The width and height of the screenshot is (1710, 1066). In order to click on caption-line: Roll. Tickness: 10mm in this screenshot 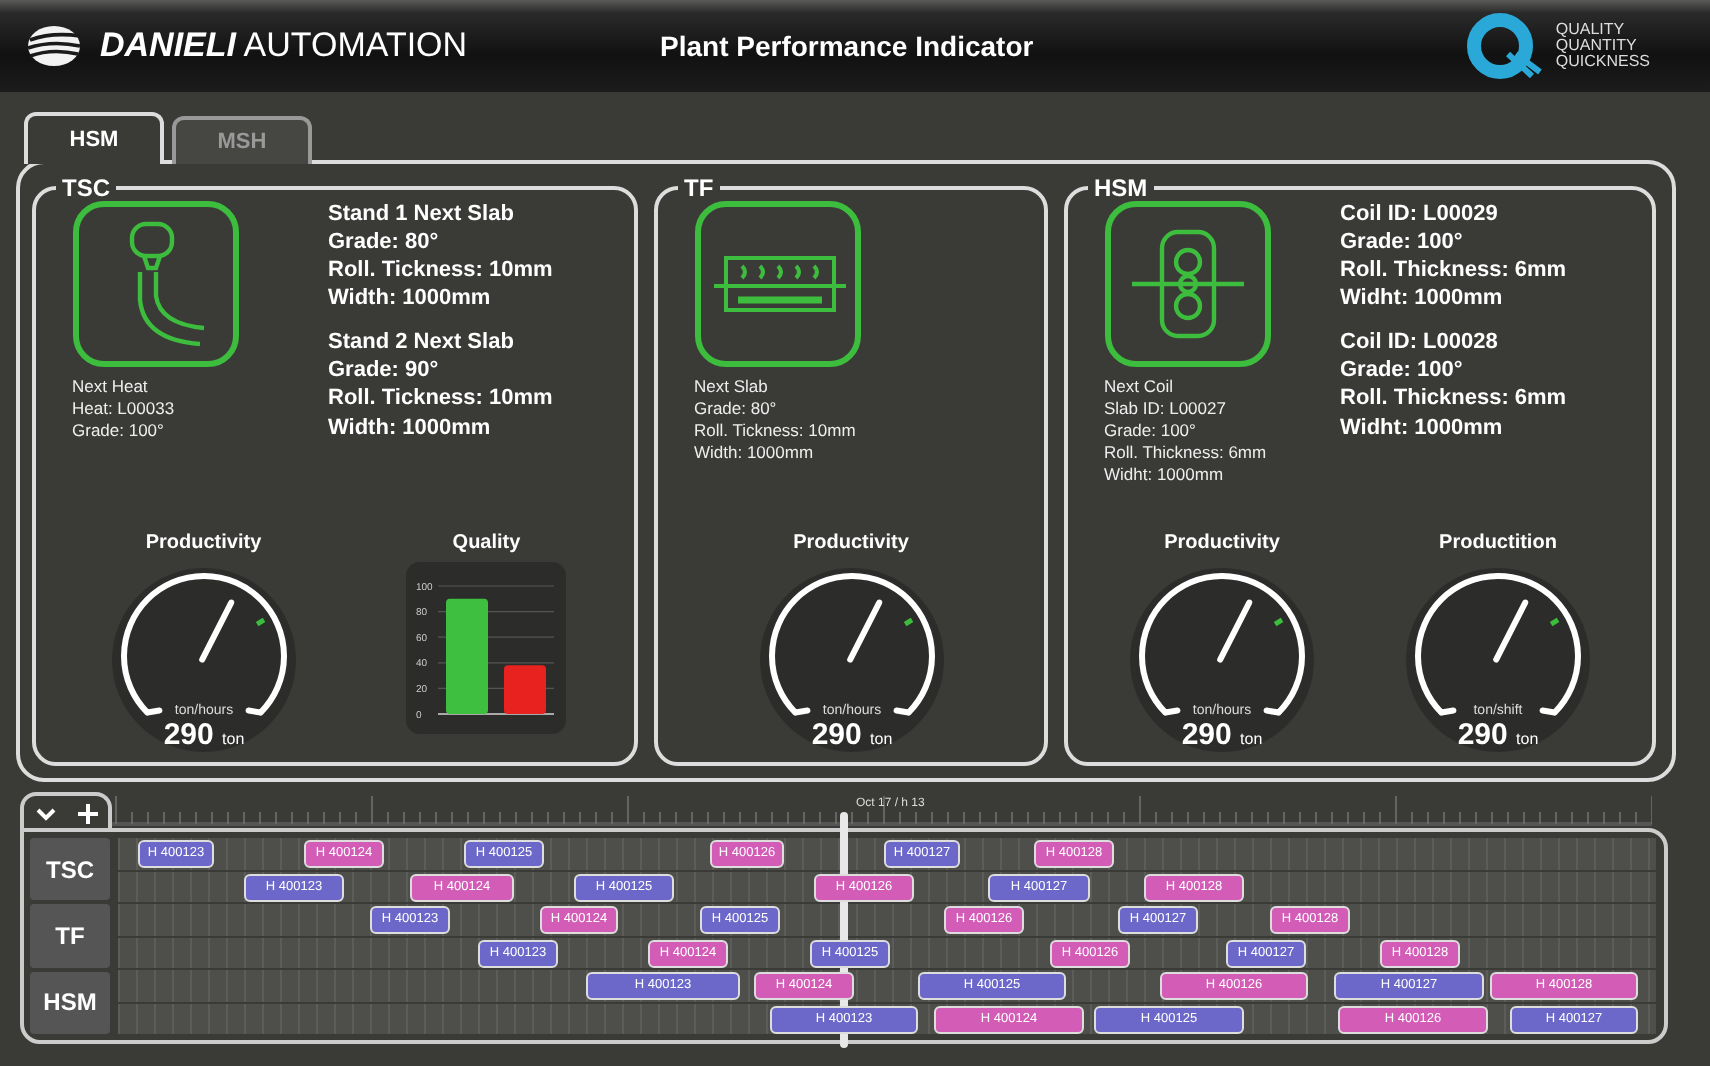, I will do `click(776, 431)`.